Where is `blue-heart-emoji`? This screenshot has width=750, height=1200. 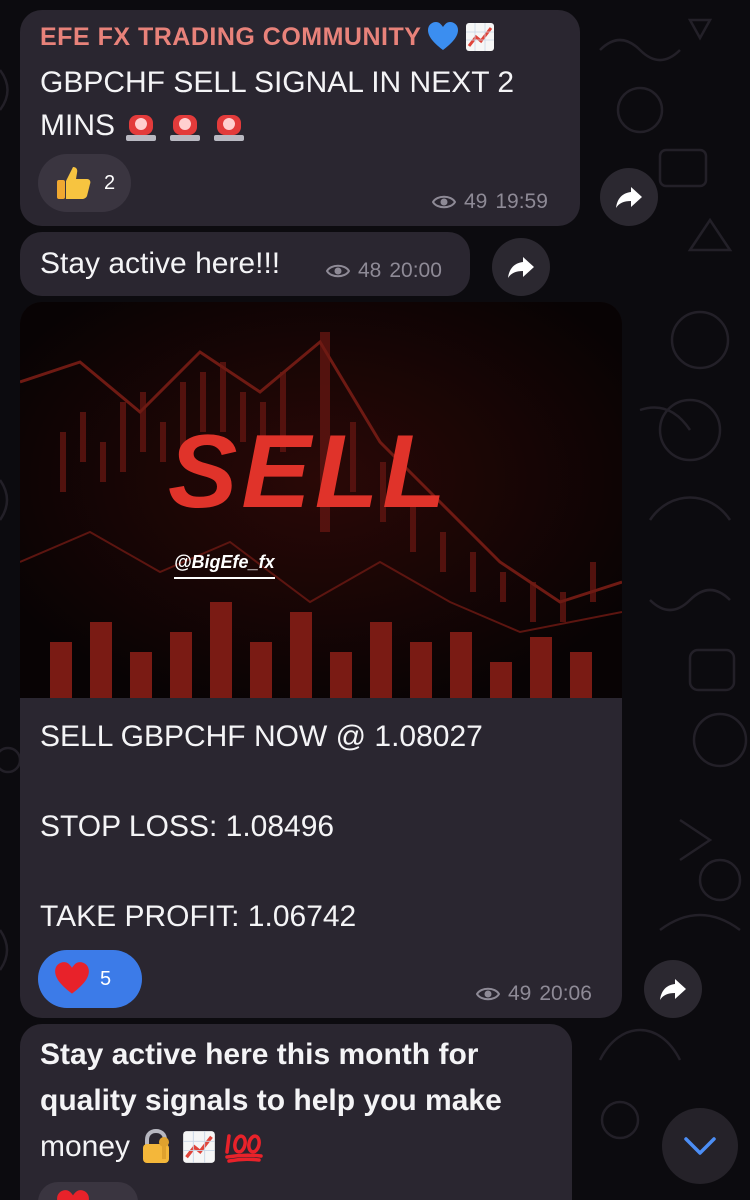 blue-heart-emoji is located at coordinates (443, 36).